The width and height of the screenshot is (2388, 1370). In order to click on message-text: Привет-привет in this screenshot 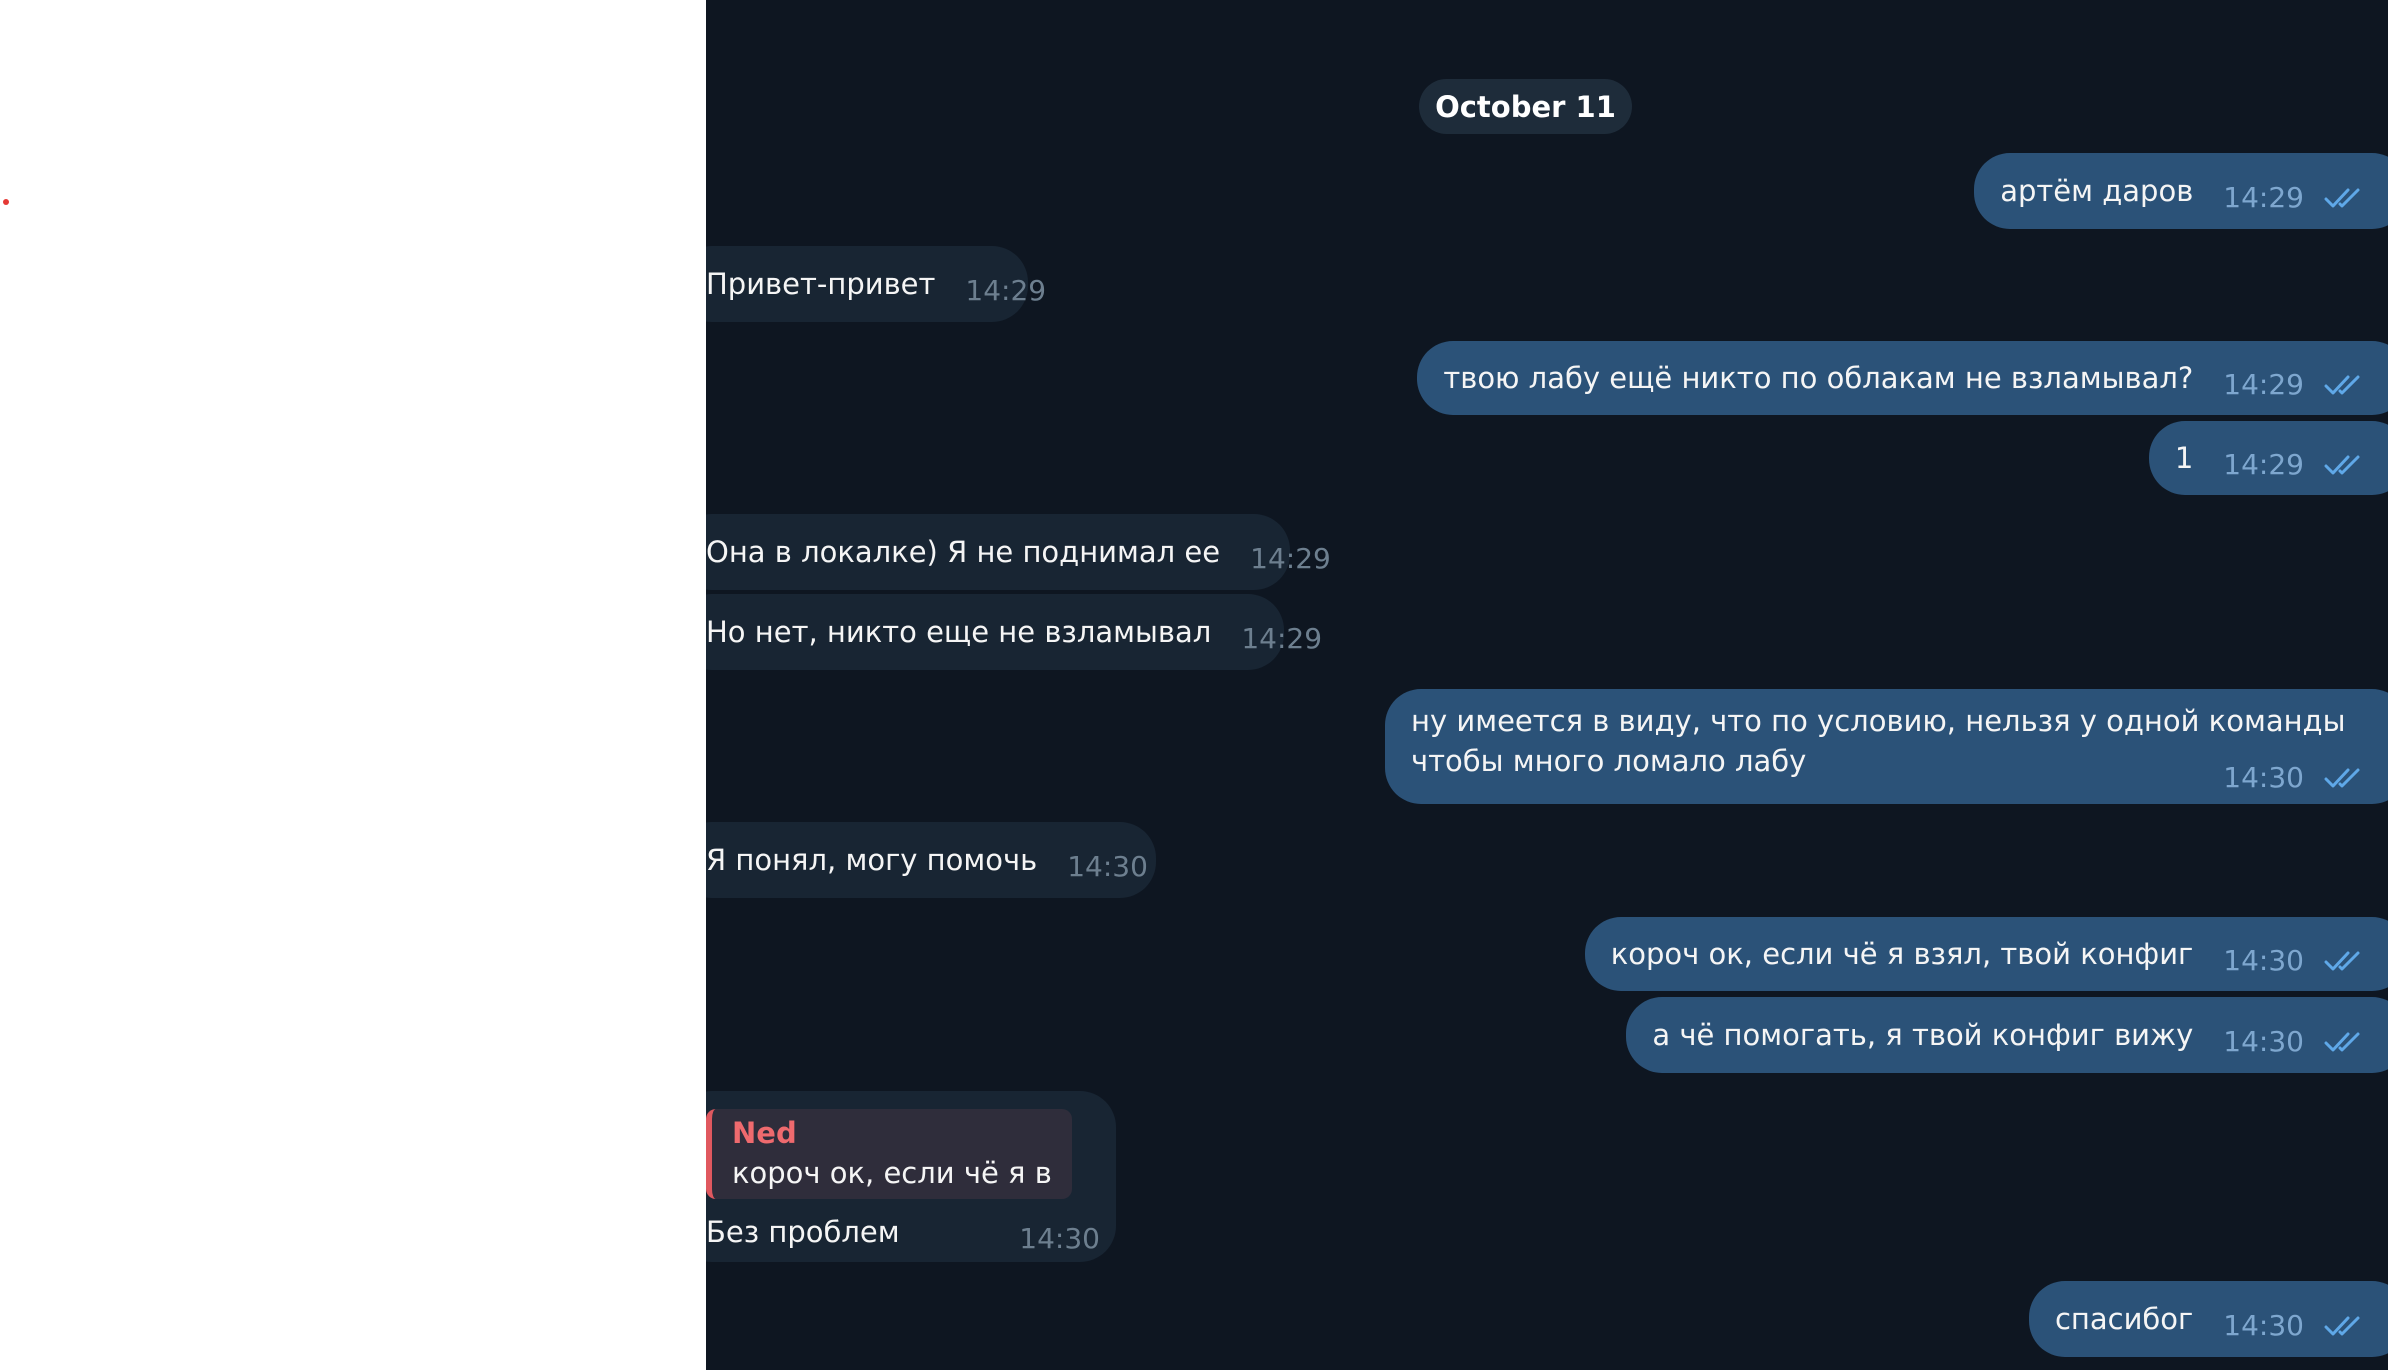, I will do `click(821, 284)`.